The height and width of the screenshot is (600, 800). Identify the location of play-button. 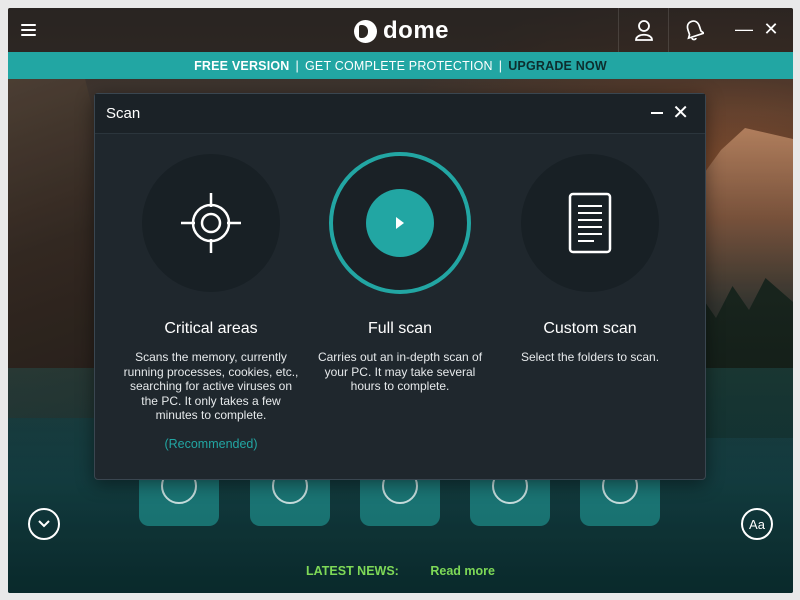
(400, 223).